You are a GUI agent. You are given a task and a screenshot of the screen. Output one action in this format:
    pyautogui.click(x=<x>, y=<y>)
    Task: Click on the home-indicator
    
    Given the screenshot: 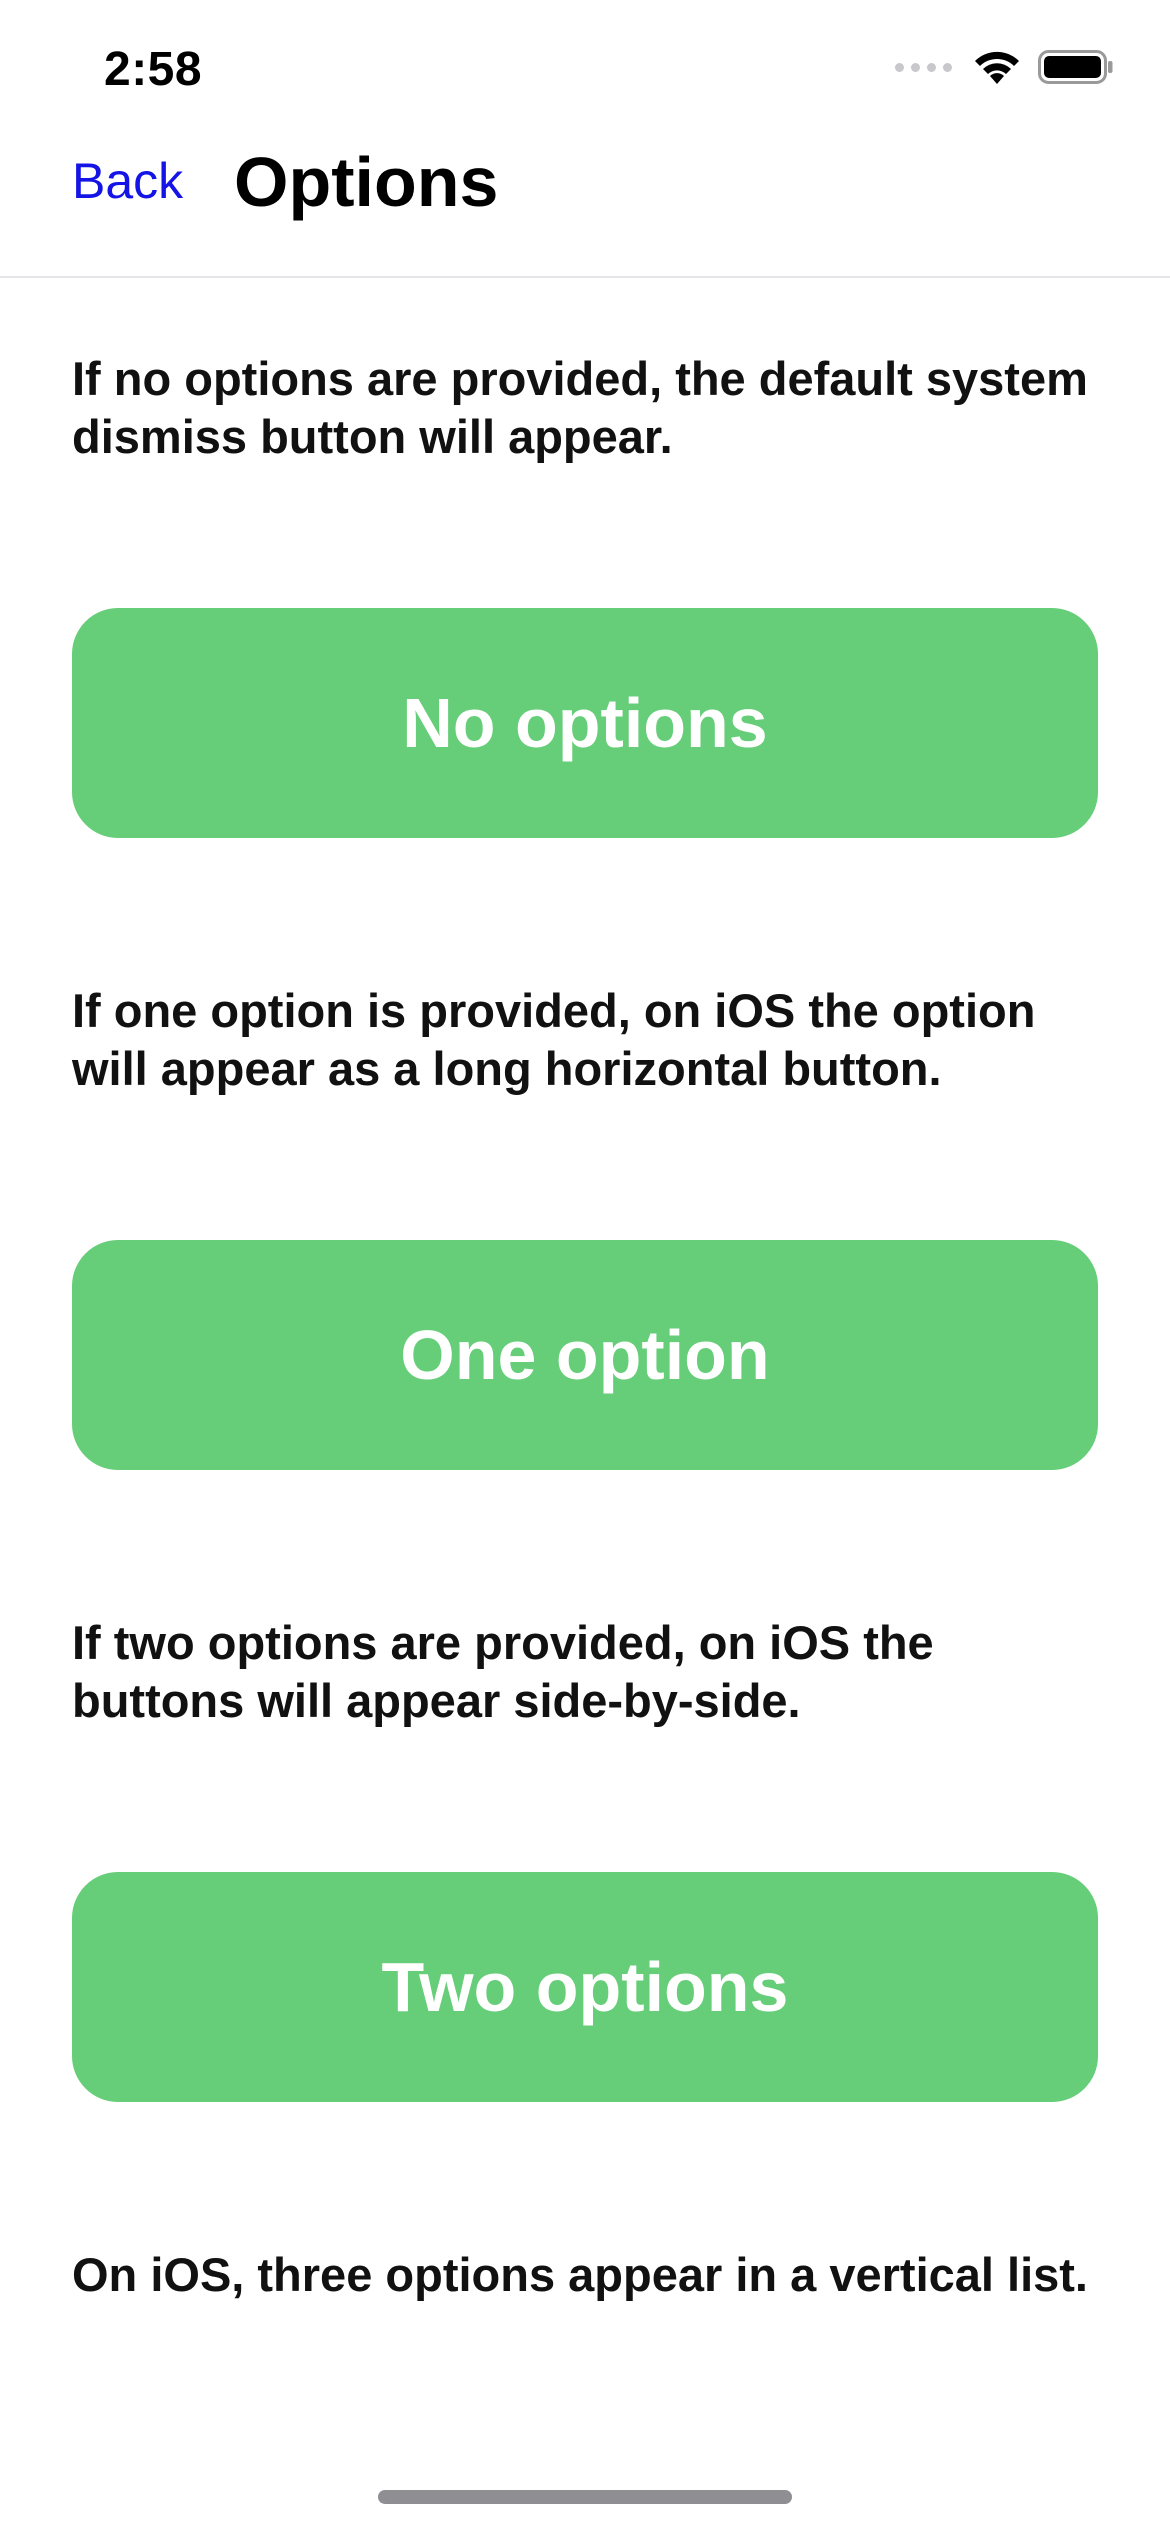 What is the action you would take?
    pyautogui.click(x=585, y=2497)
    